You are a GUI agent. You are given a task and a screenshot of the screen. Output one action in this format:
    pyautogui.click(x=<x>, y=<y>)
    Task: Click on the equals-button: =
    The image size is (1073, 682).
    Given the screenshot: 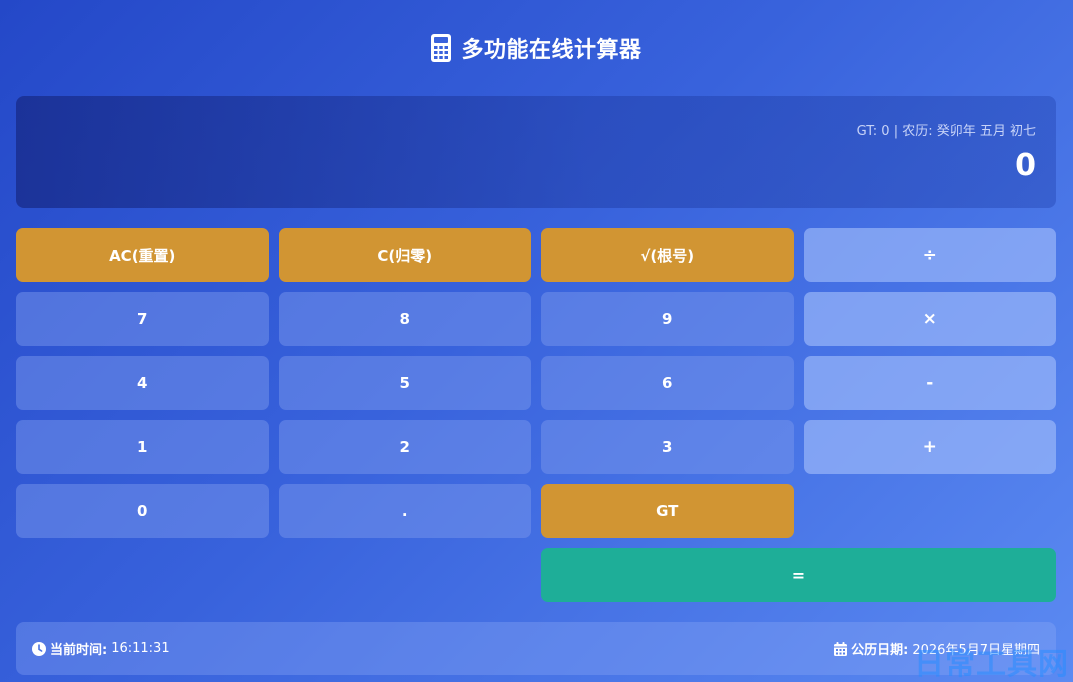 What is the action you would take?
    pyautogui.click(x=798, y=575)
    